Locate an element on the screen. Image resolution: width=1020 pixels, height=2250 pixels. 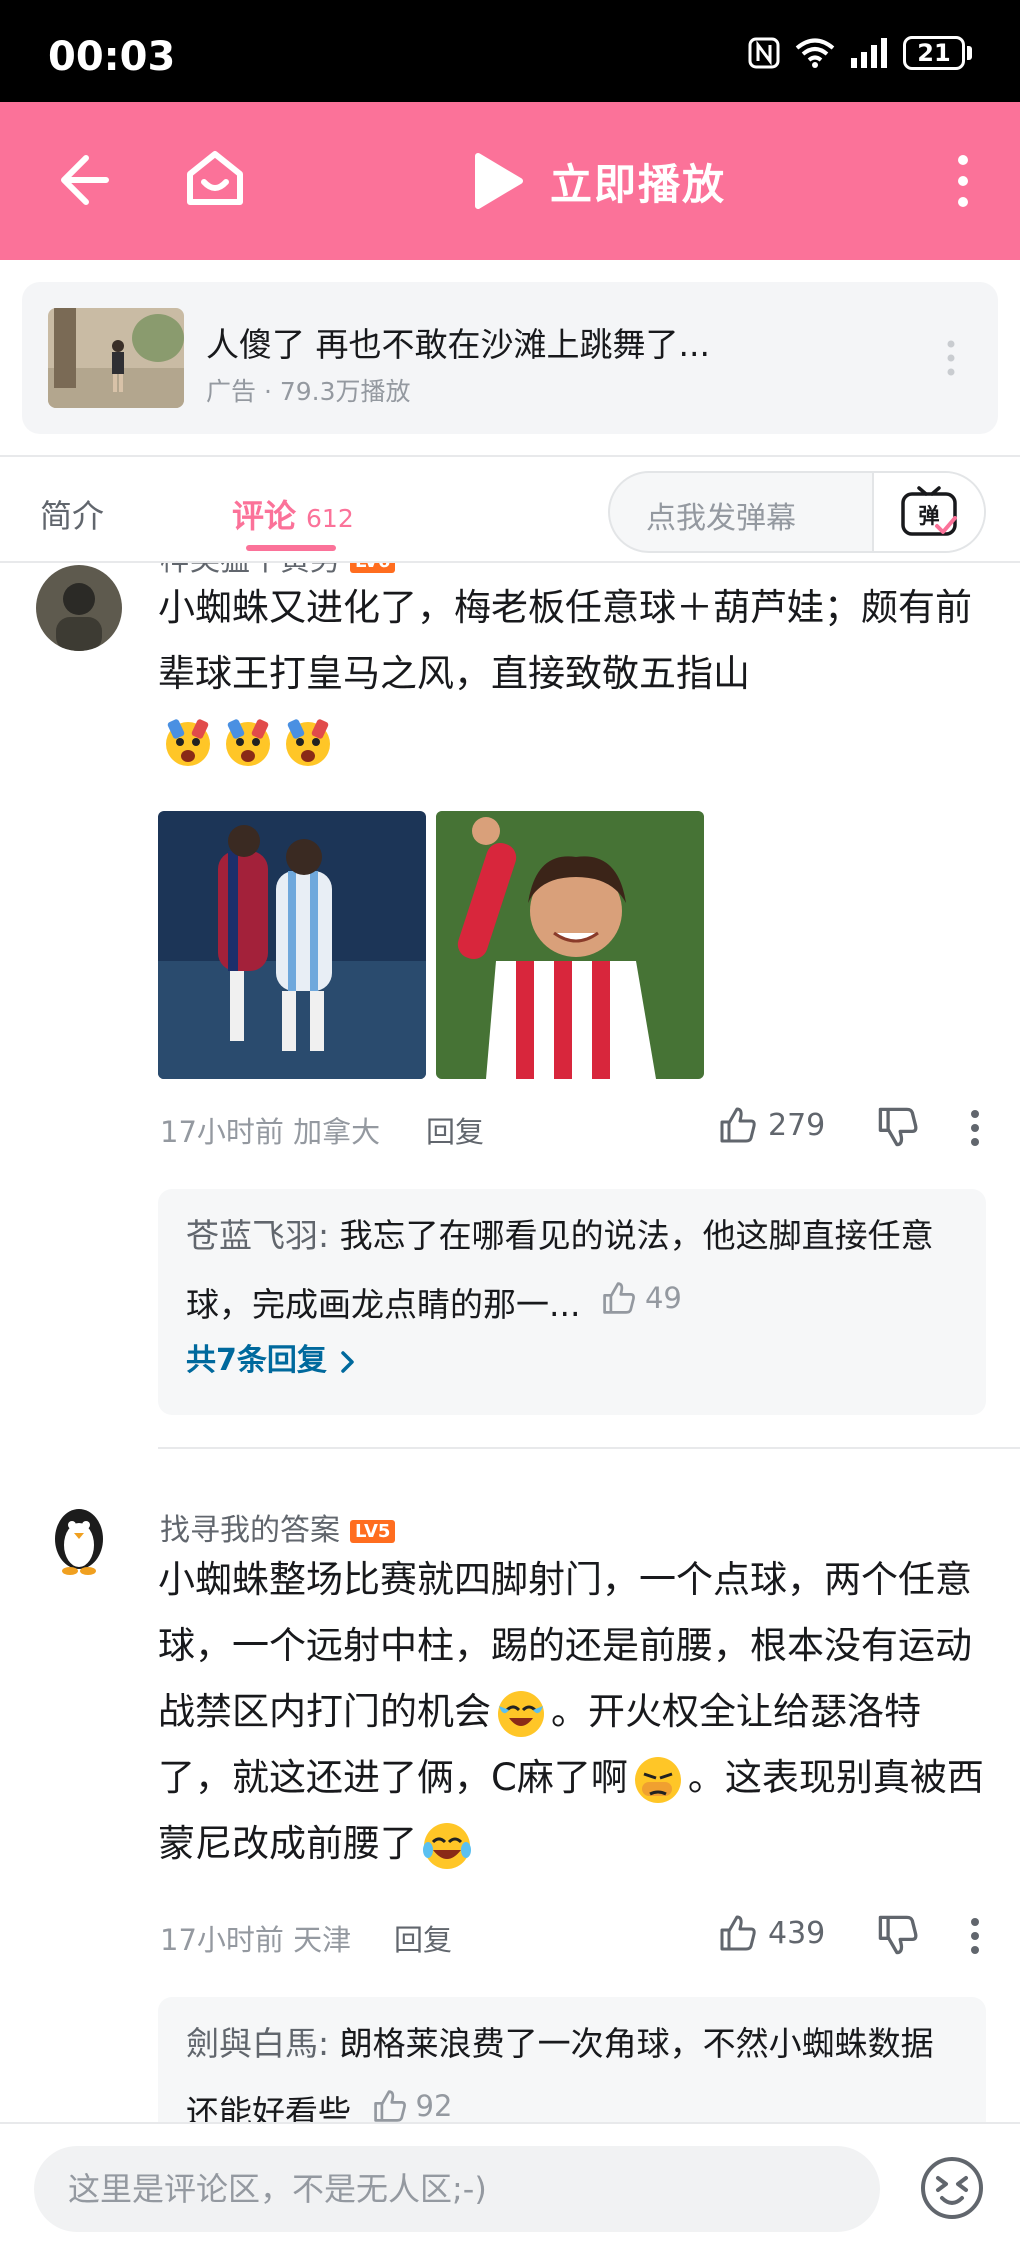
reply-preview: 劍與白馬: 朗格莱浪费了一次角球，不然小蜘蛛数据还能好看些 92 is located at coordinates (572, 2060).